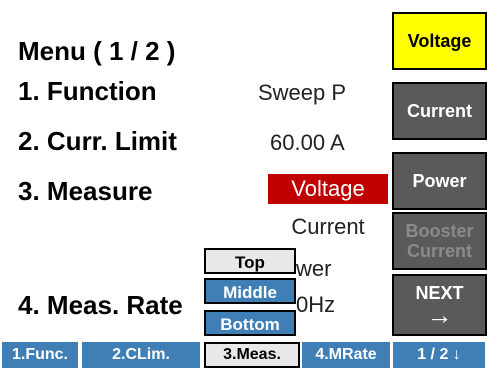 Image resolution: width=487 pixels, height=369 pixels. I want to click on softkey-power: Power, so click(439, 181).